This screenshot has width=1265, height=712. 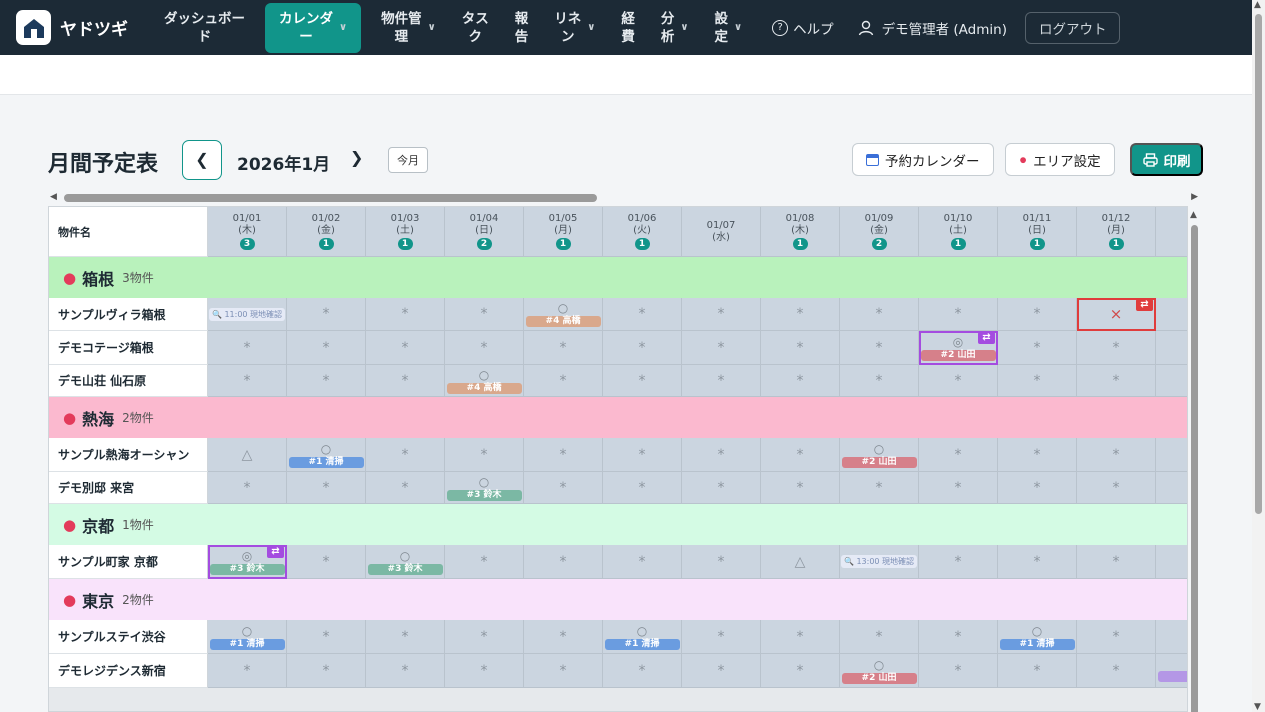 I want to click on scroll-left-icon: ◀, so click(x=53, y=197).